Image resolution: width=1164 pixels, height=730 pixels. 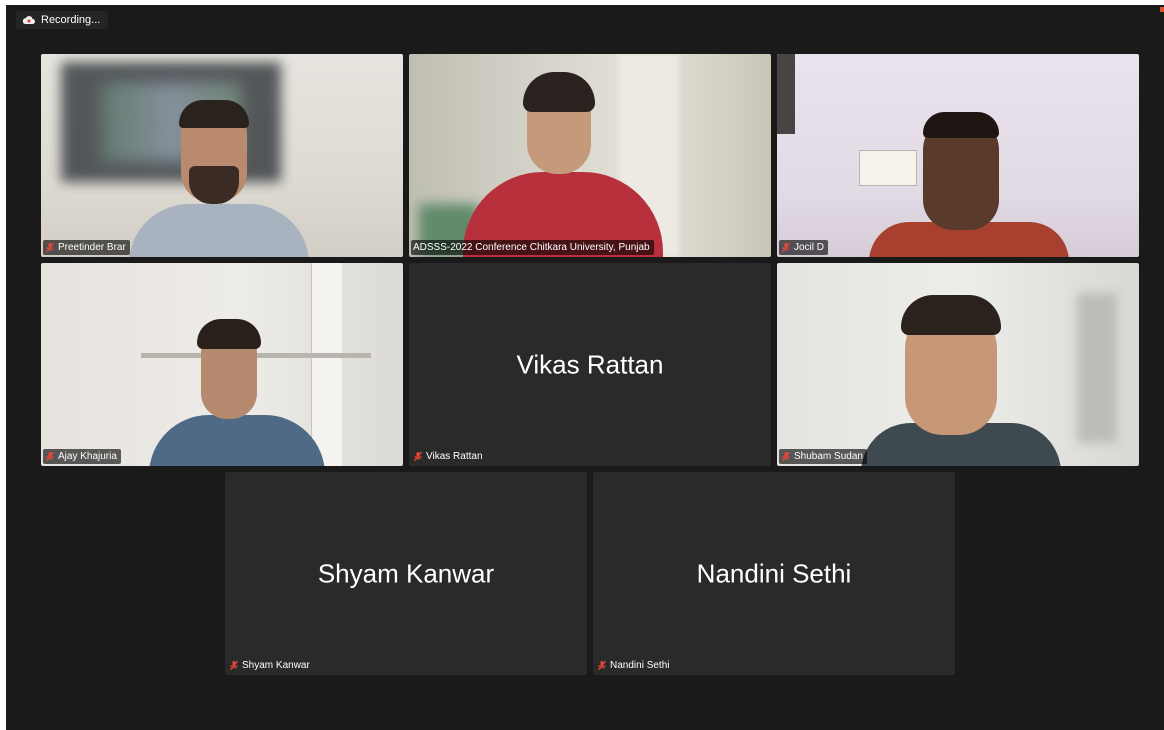 I want to click on participant-name-tag: Jocil D, so click(x=804, y=247).